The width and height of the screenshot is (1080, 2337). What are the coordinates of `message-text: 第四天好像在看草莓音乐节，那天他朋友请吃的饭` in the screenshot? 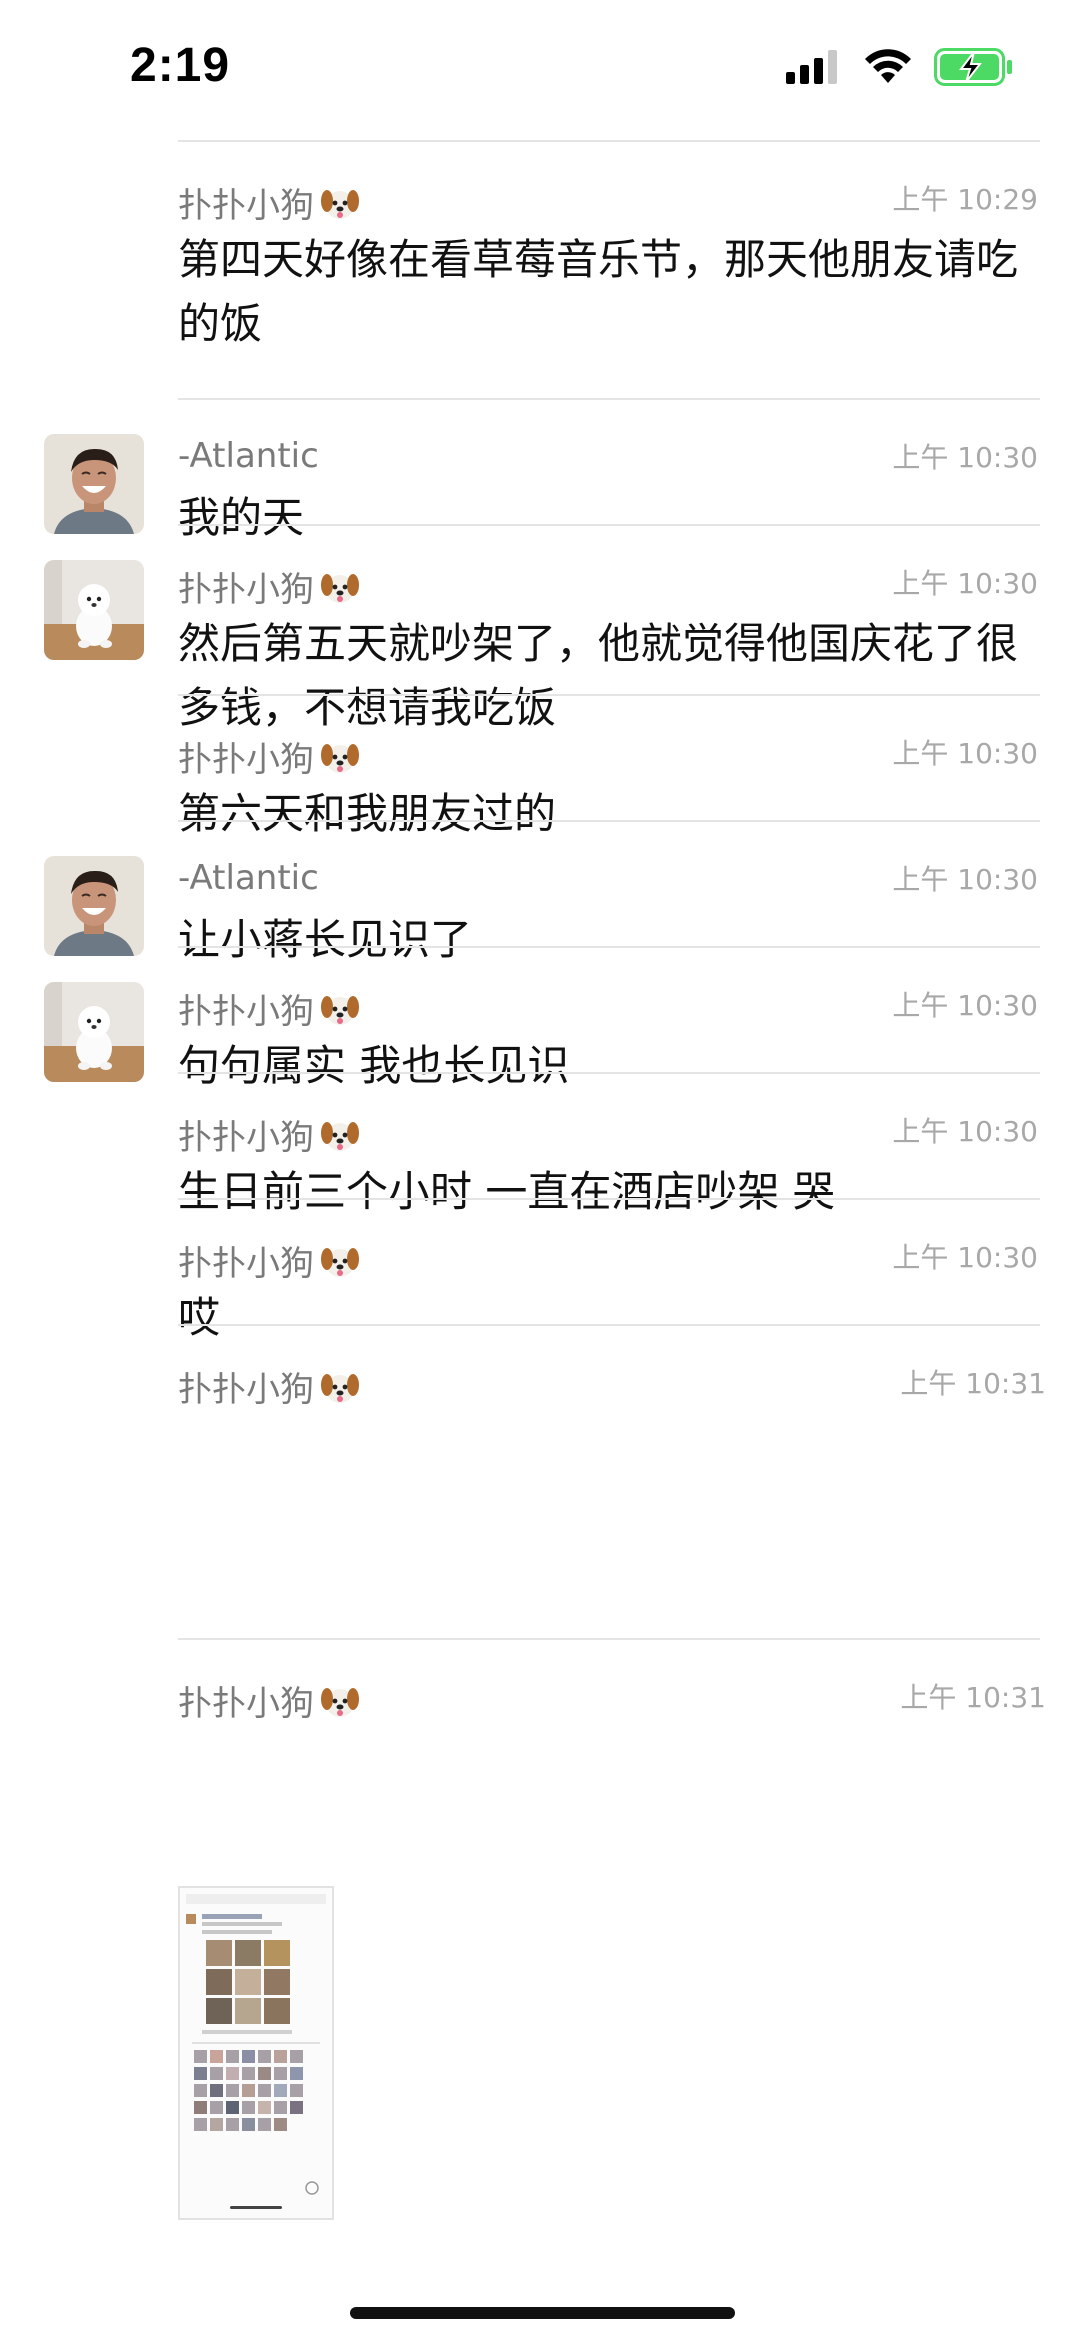 It's located at (598, 292).